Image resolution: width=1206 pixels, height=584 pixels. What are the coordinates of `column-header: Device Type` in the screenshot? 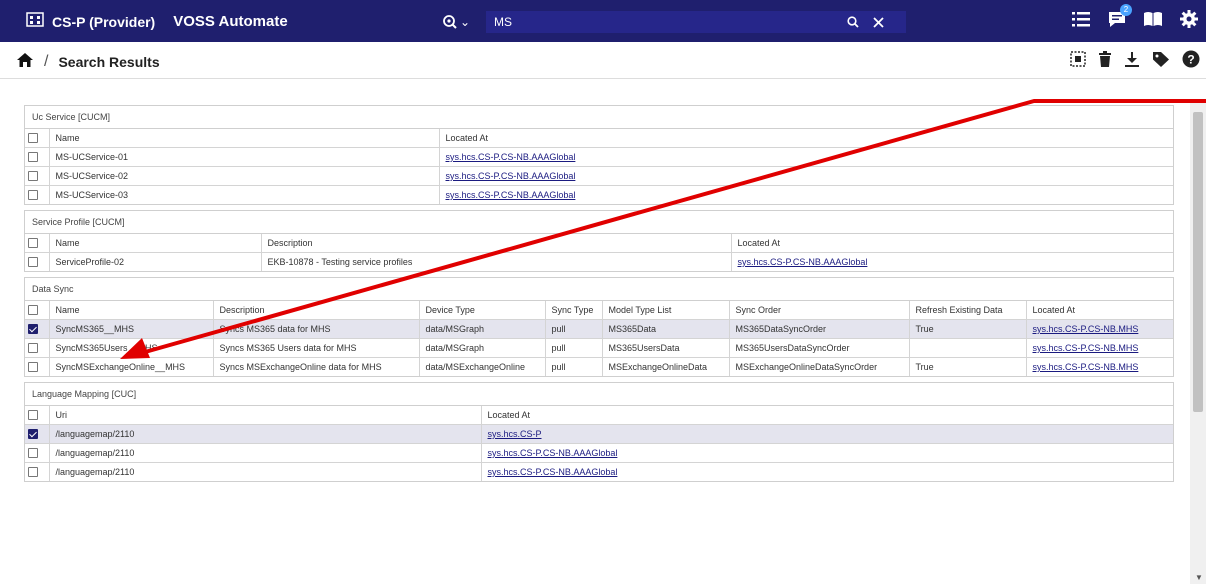 It's located at (482, 310).